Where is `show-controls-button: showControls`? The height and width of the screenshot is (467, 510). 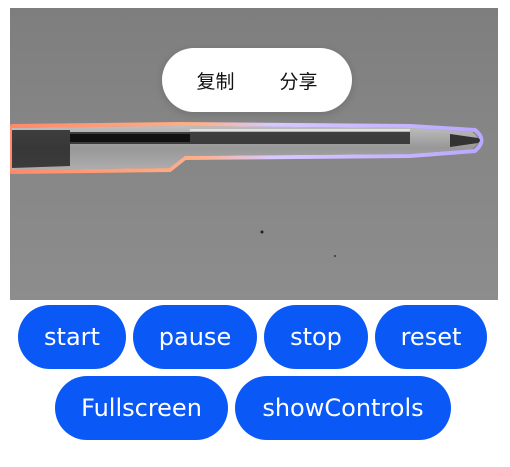
show-controls-button: showControls is located at coordinates (343, 408).